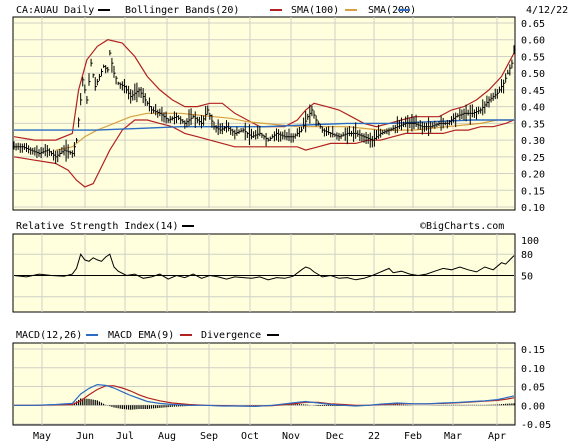  Describe the element at coordinates (536, 425) in the screenshot. I see `macd-tick-label: -0.05` at that location.